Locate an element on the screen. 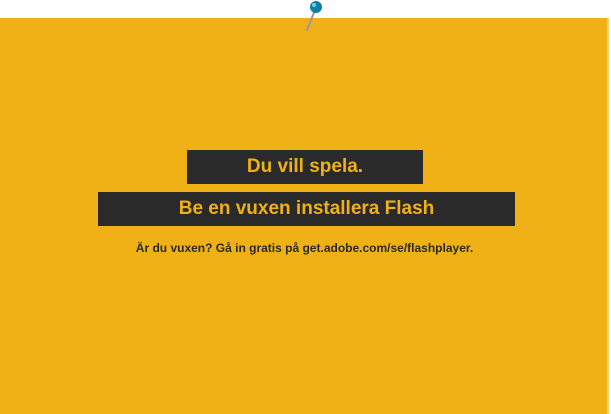 This screenshot has width=611, height=414. push-pin-icon is located at coordinates (314, 16).